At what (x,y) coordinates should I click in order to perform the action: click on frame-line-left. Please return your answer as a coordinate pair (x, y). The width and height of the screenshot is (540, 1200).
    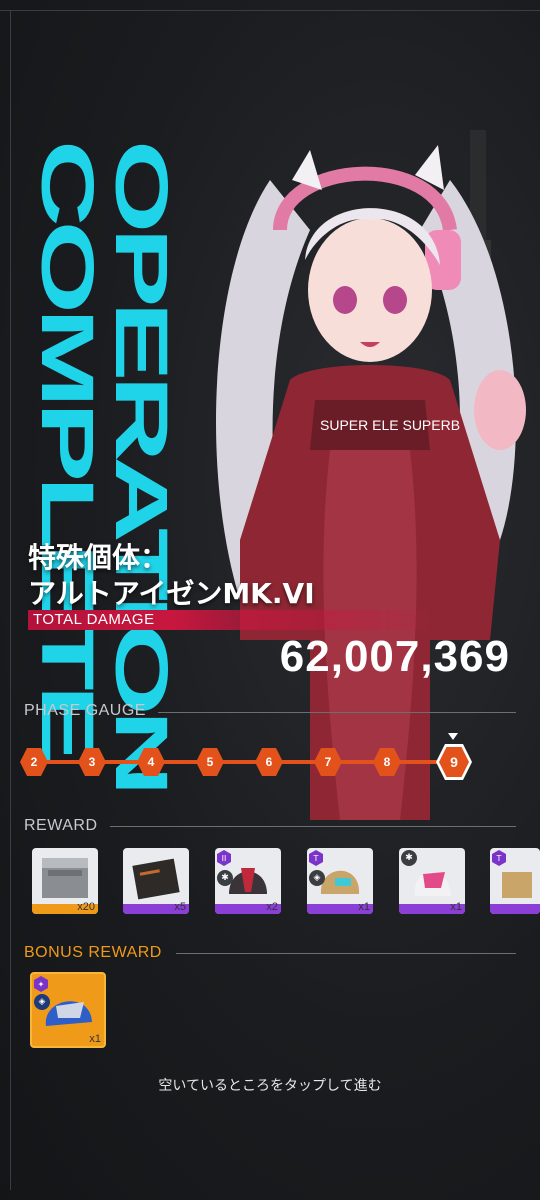
    Looking at the image, I should click on (10, 600).